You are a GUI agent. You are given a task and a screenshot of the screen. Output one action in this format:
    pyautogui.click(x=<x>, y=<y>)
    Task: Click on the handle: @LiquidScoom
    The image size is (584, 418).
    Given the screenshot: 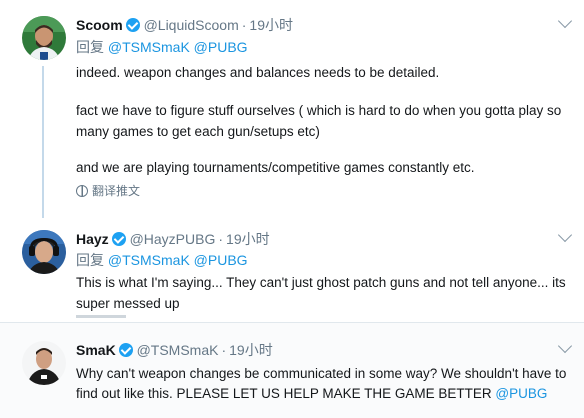 What is the action you would take?
    pyautogui.click(x=191, y=25)
    